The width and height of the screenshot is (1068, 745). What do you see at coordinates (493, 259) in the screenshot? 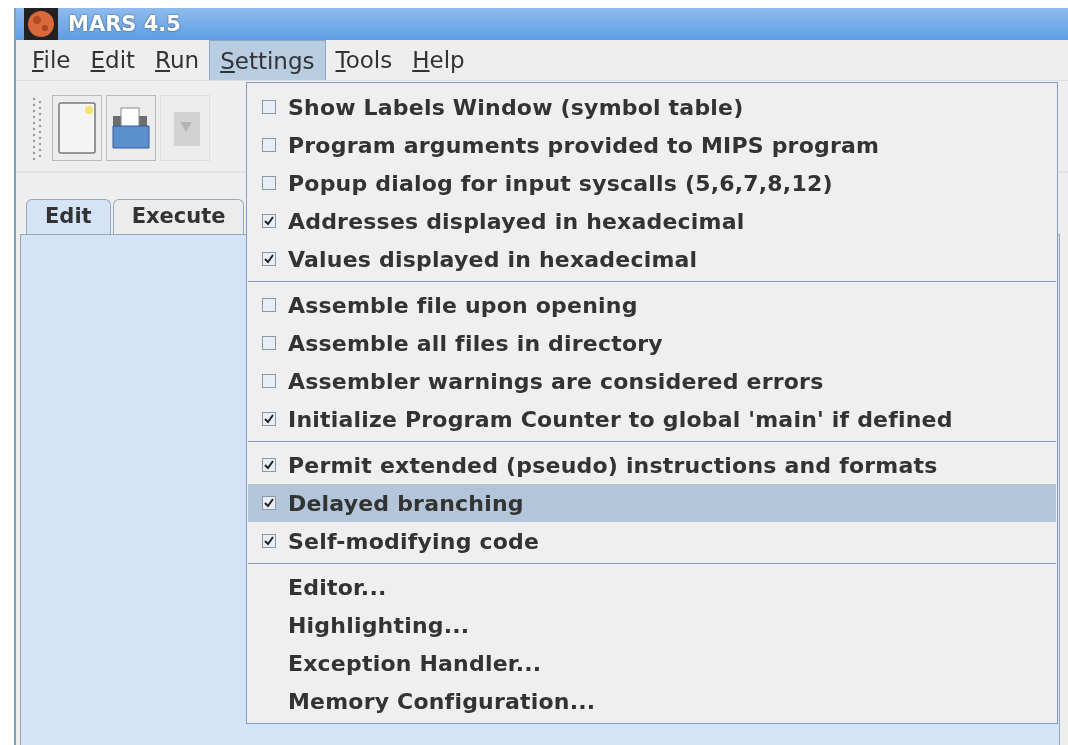
I see `menu-item-label: Values displayed in hexadecimal` at bounding box center [493, 259].